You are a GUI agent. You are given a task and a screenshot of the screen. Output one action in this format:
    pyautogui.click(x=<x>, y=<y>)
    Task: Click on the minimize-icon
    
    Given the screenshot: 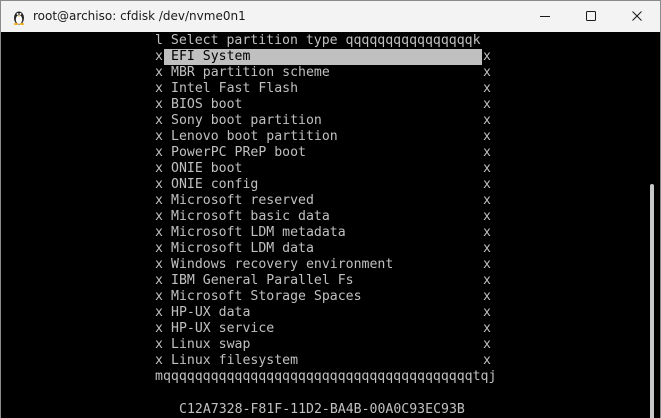 What is the action you would take?
    pyautogui.click(x=545, y=16)
    